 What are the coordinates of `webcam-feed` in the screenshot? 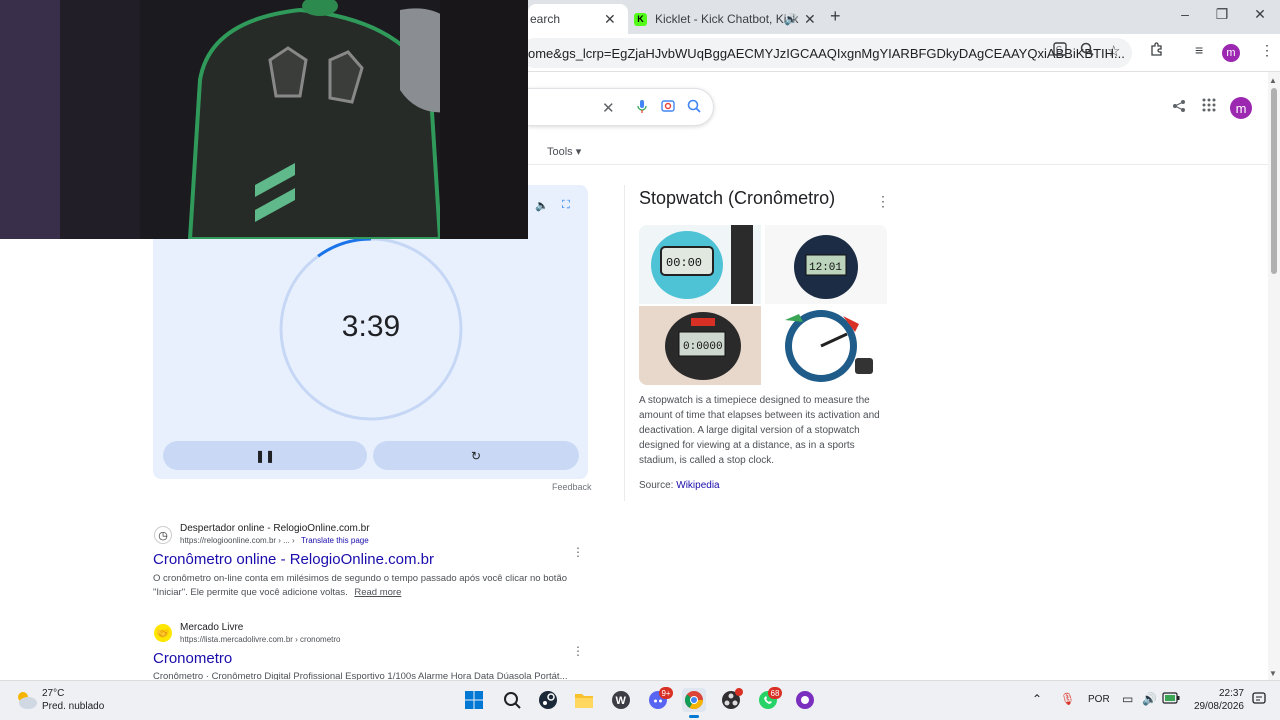 It's located at (264, 119).